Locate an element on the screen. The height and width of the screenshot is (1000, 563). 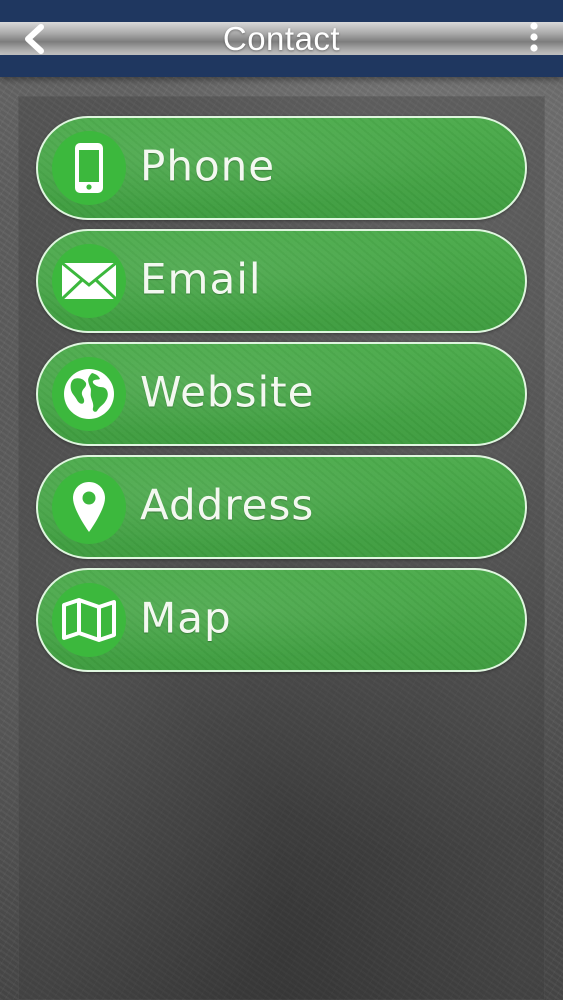
contact-item-phone: Phone is located at coordinates (281, 168).